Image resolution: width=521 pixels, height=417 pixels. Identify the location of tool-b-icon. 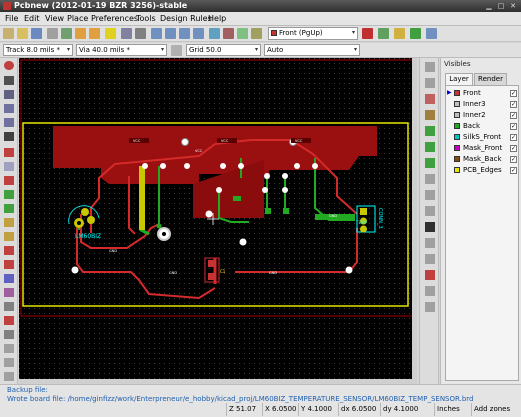
(9, 348).